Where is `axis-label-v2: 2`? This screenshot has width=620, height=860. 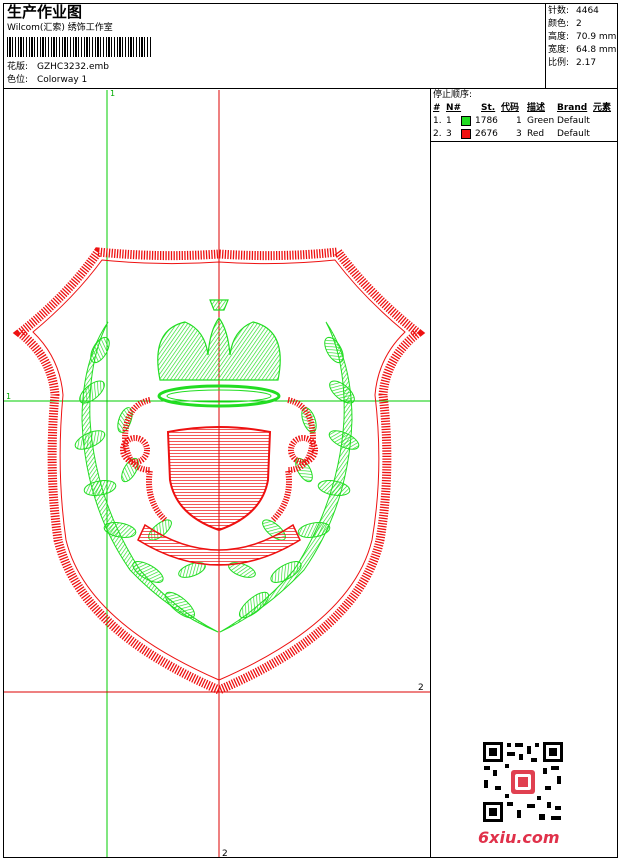 axis-label-v2: 2 is located at coordinates (225, 854).